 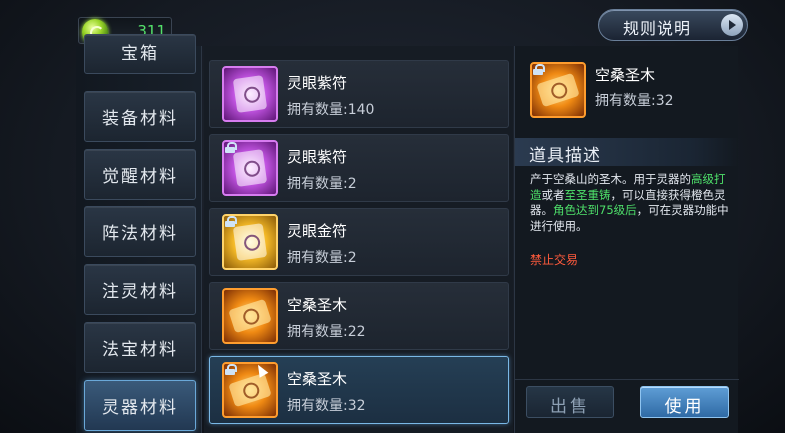 I want to click on tab-spirit-weapon-materials: 灵器材料, so click(x=140, y=405).